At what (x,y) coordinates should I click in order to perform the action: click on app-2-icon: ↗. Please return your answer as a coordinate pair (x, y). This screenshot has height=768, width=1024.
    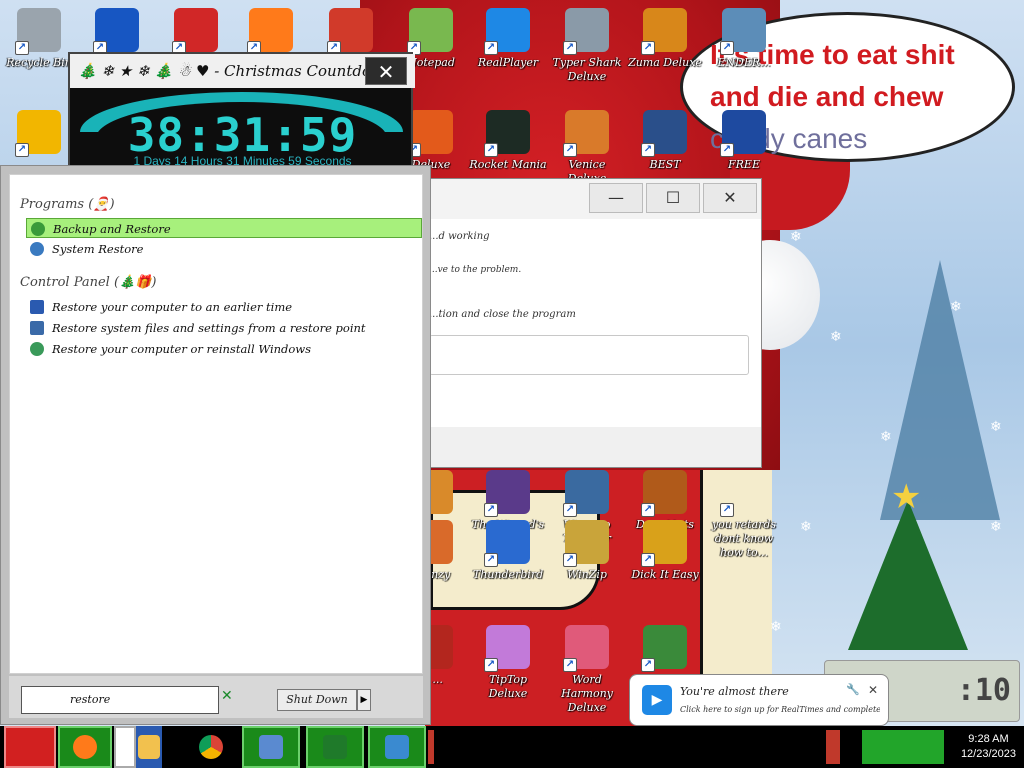
    Looking at the image, I should click on (116, 31).